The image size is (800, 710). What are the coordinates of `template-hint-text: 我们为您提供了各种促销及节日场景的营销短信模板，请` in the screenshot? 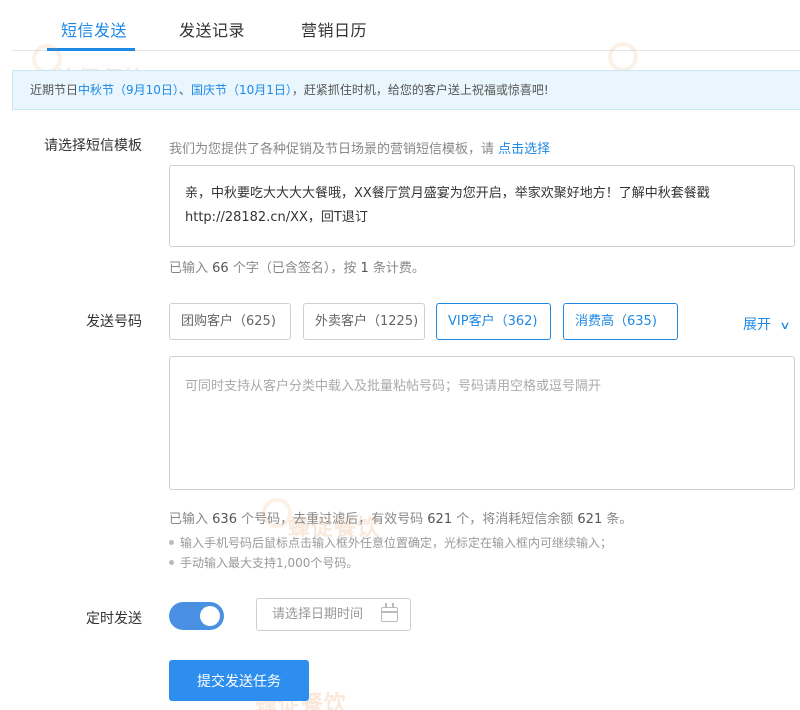 It's located at (332, 149).